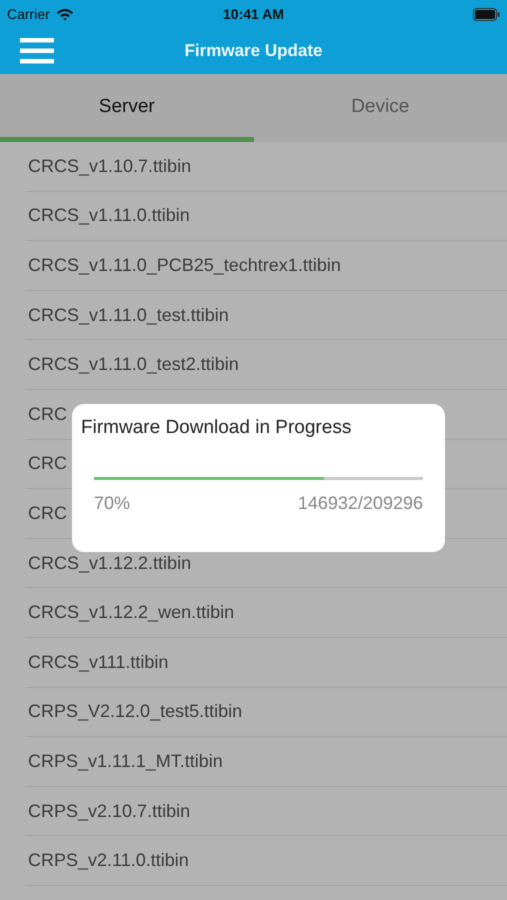 The image size is (507, 900). Describe the element at coordinates (128, 315) in the screenshot. I see `file-name: CRCS_v1.11.0_test.ttibin` at that location.